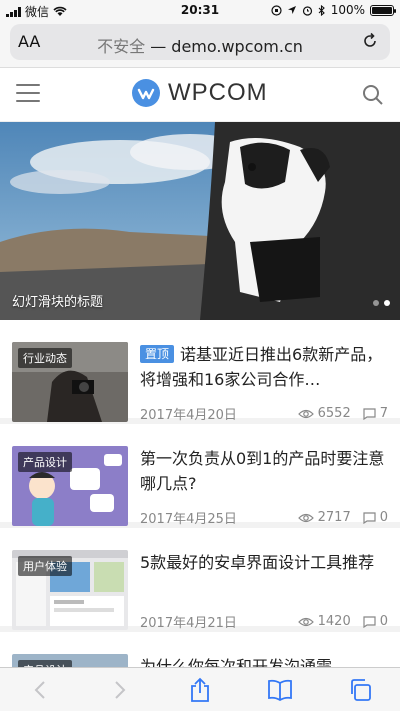  I want to click on post-item: 用户体验 5款最好的安卓界面设计工具推荐 2017年4月21日 1420 0, so click(200, 580).